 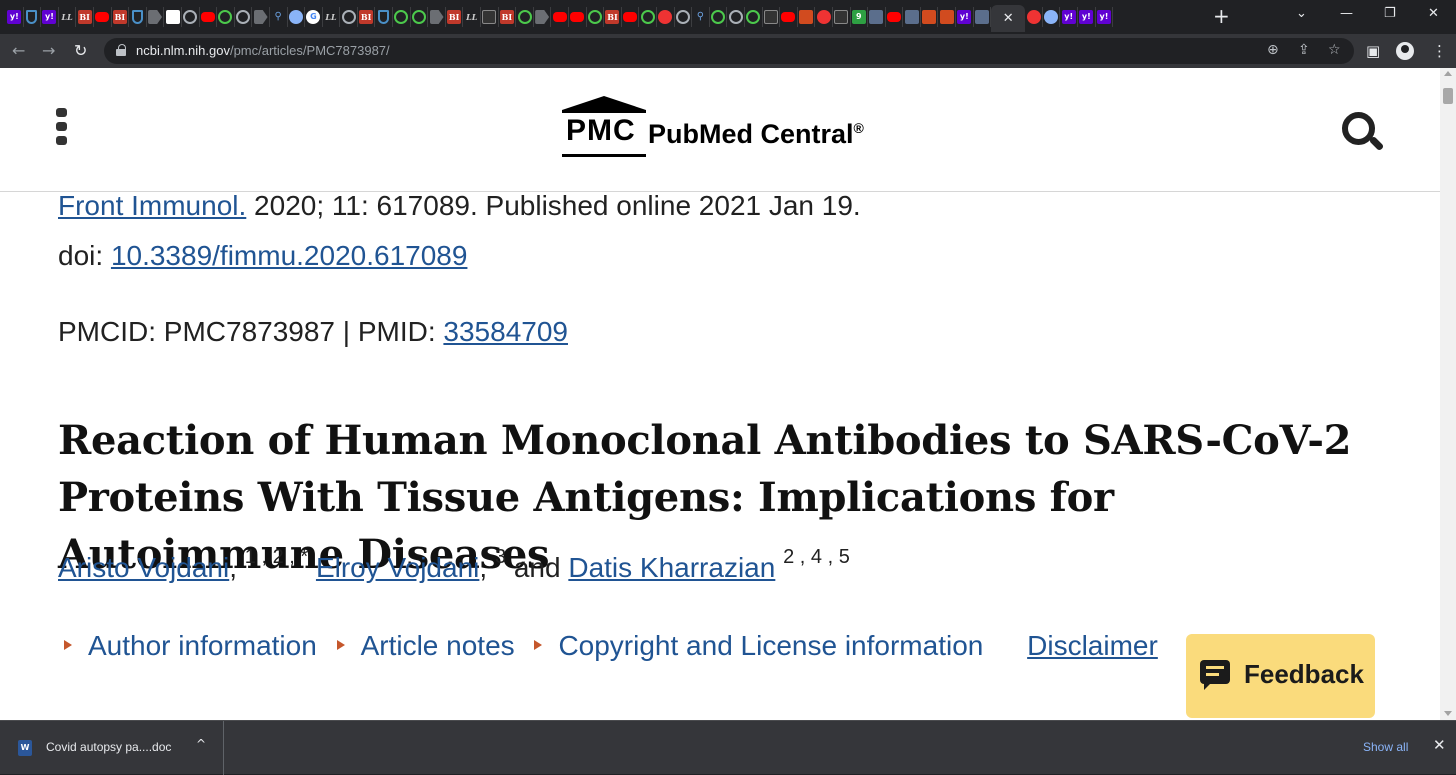 What do you see at coordinates (1385, 747) in the screenshot?
I see `show-all-downloads-link: Show all` at bounding box center [1385, 747].